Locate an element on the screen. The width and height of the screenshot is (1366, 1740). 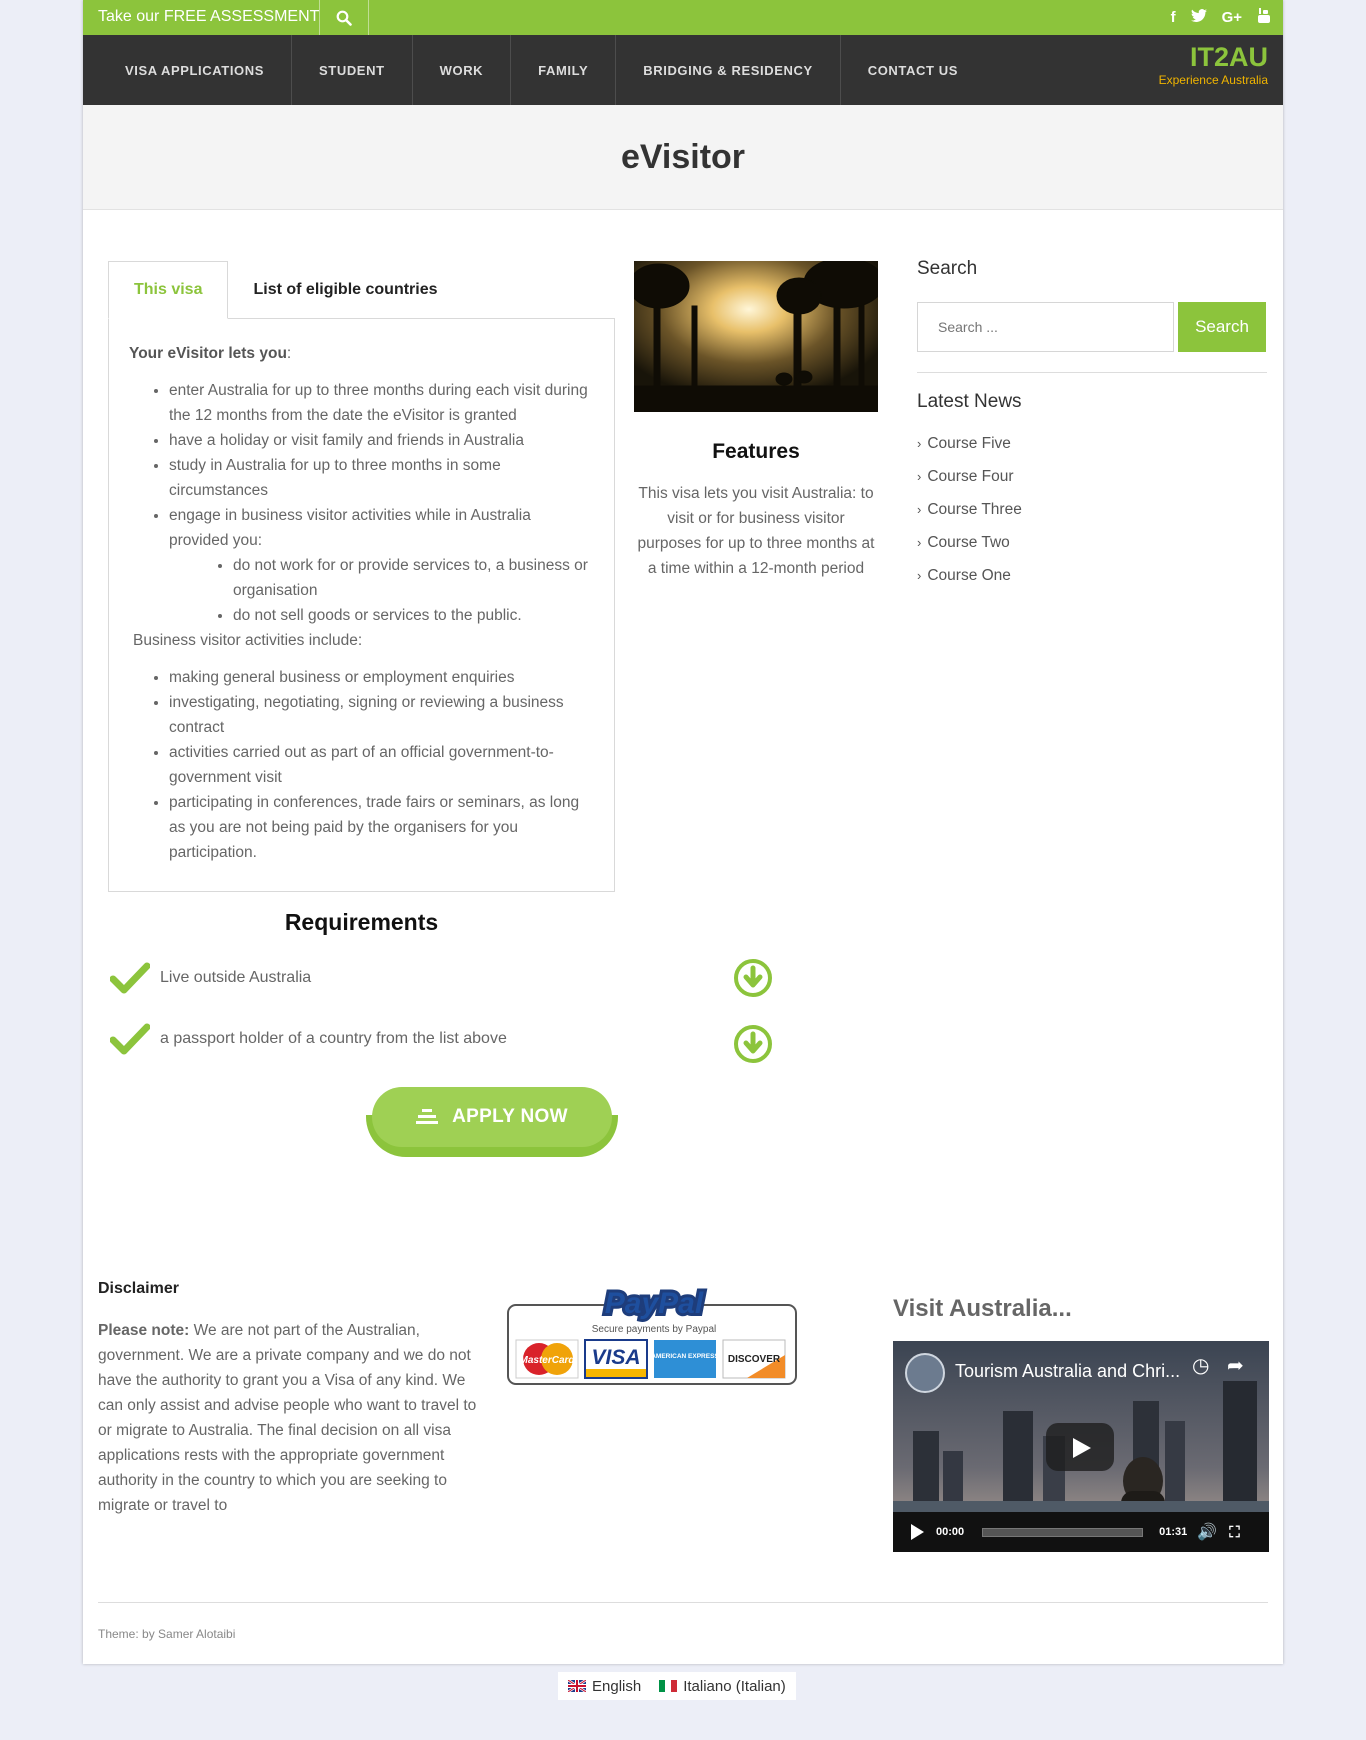
nav-item-student: STUDENT is located at coordinates (352, 70).